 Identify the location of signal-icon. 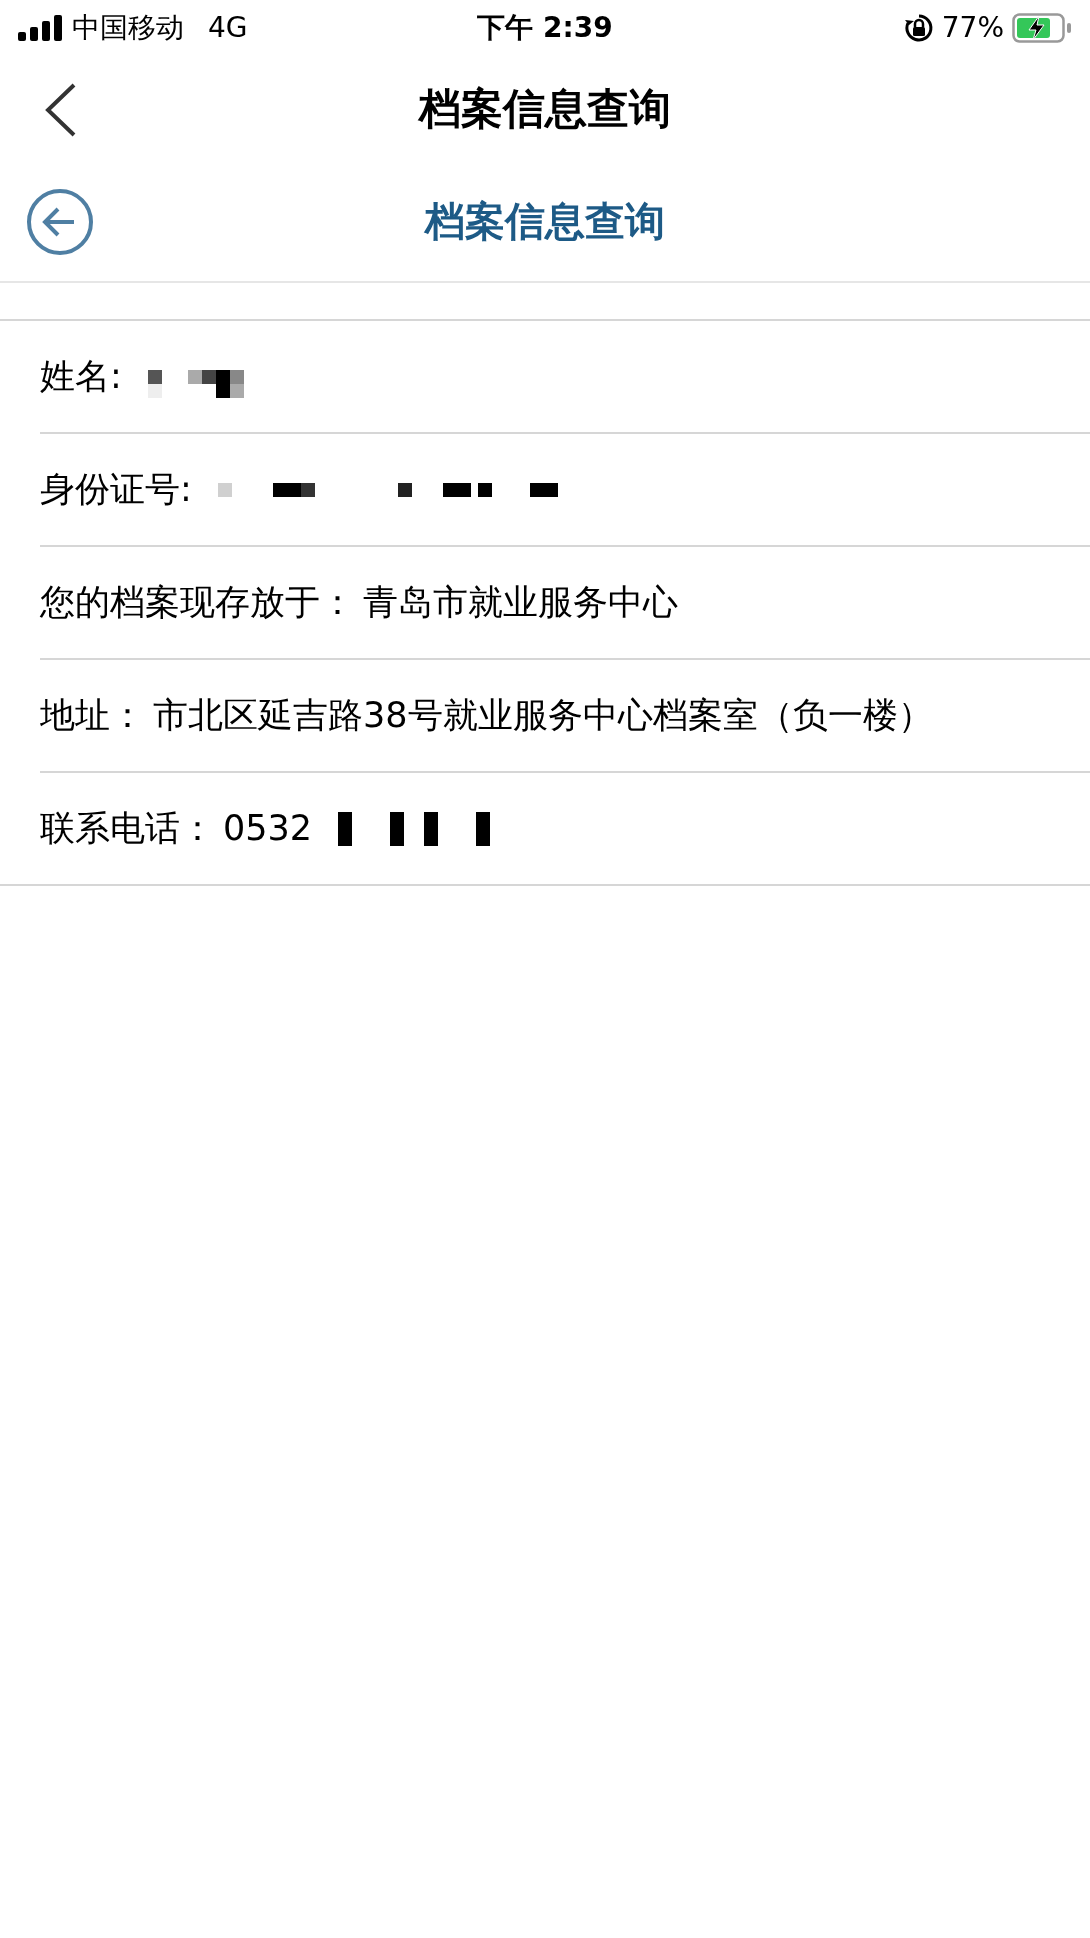
(41, 28).